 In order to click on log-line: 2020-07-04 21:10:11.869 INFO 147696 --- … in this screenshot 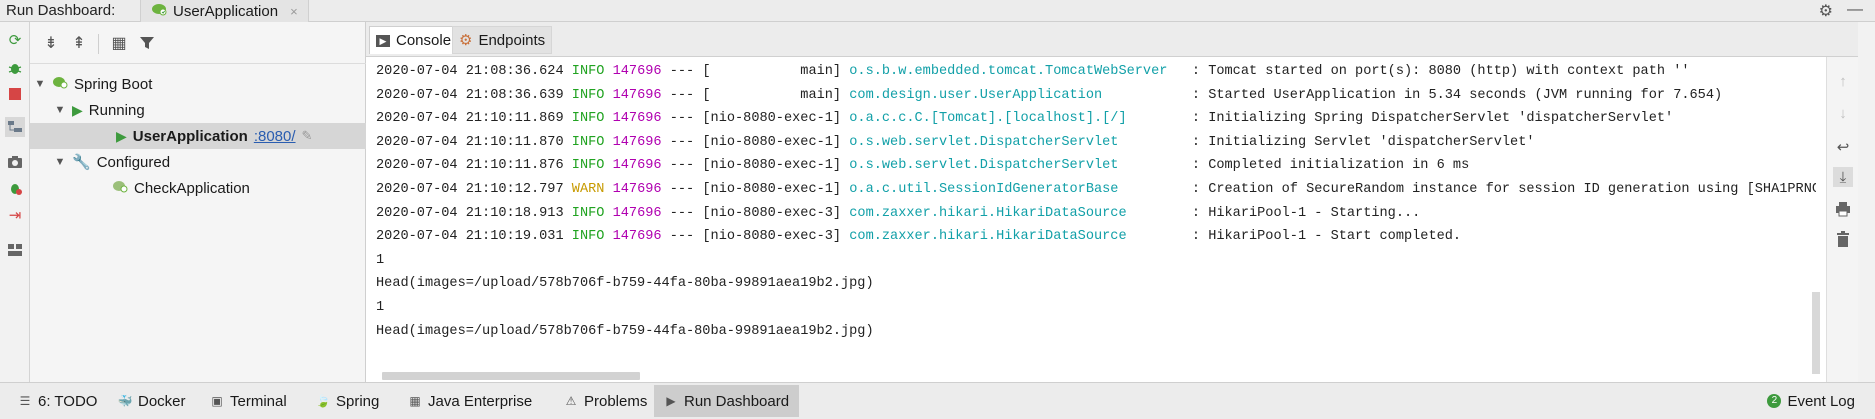, I will do `click(1096, 119)`.